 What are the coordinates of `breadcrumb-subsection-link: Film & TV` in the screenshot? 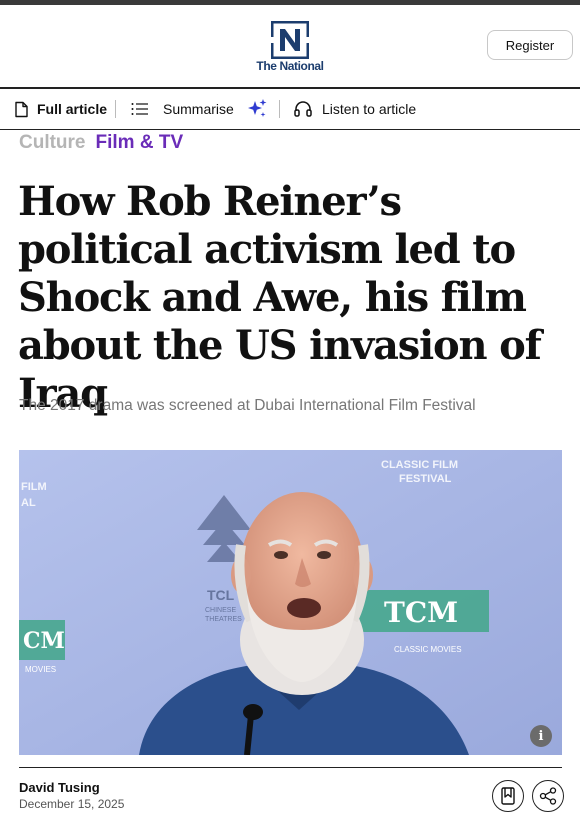 It's located at (140, 144).